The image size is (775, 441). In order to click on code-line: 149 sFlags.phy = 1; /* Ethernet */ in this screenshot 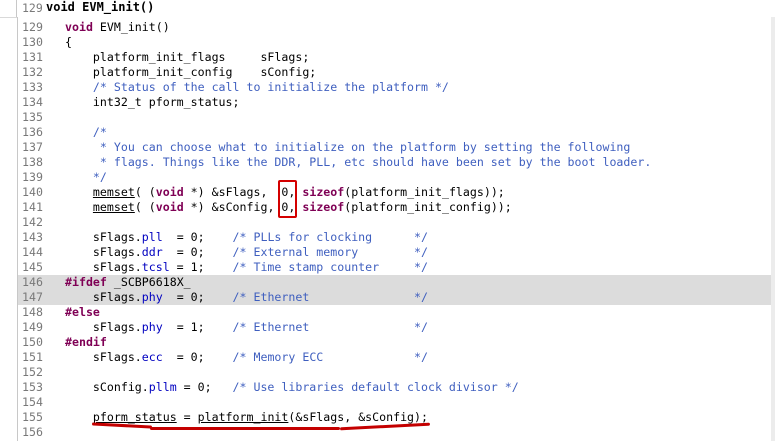, I will do `click(396, 327)`.